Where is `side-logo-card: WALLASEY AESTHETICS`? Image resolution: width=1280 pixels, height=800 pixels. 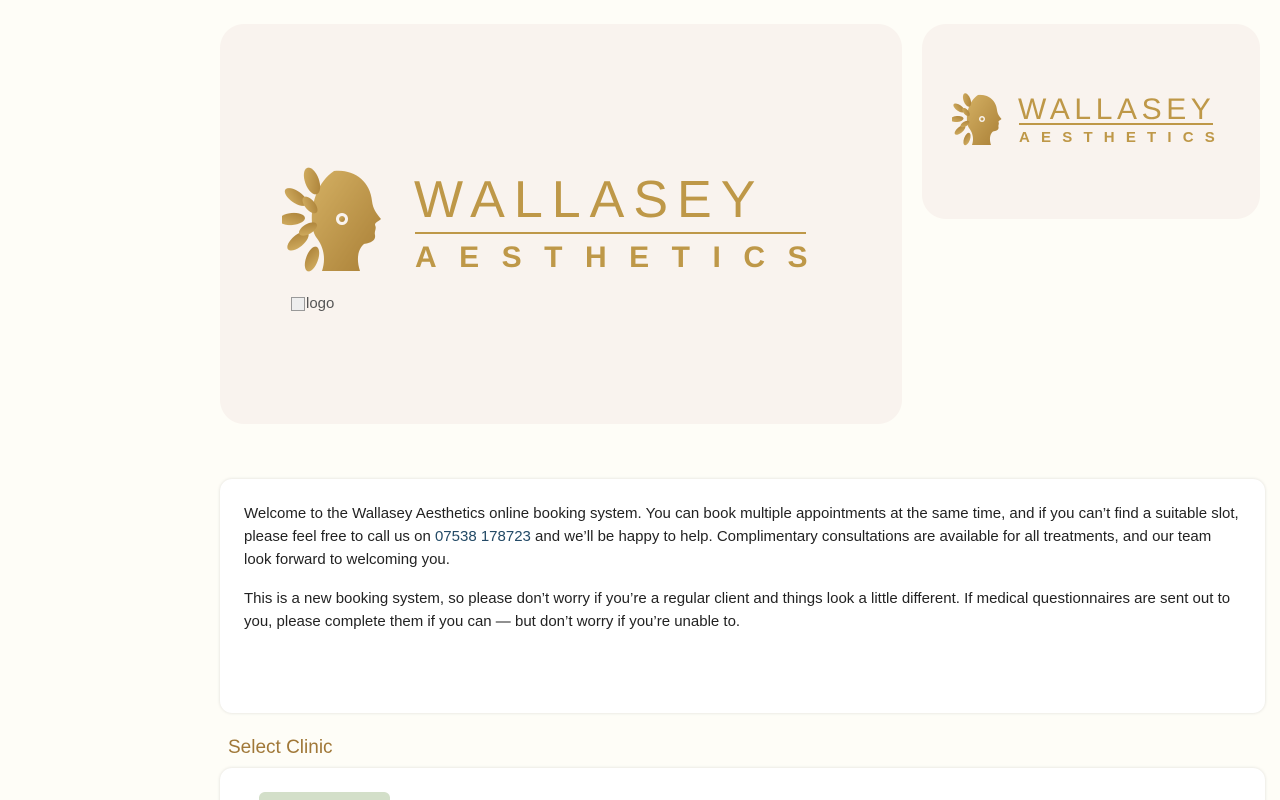
side-logo-card: WALLASEY AESTHETICS is located at coordinates (1091, 121).